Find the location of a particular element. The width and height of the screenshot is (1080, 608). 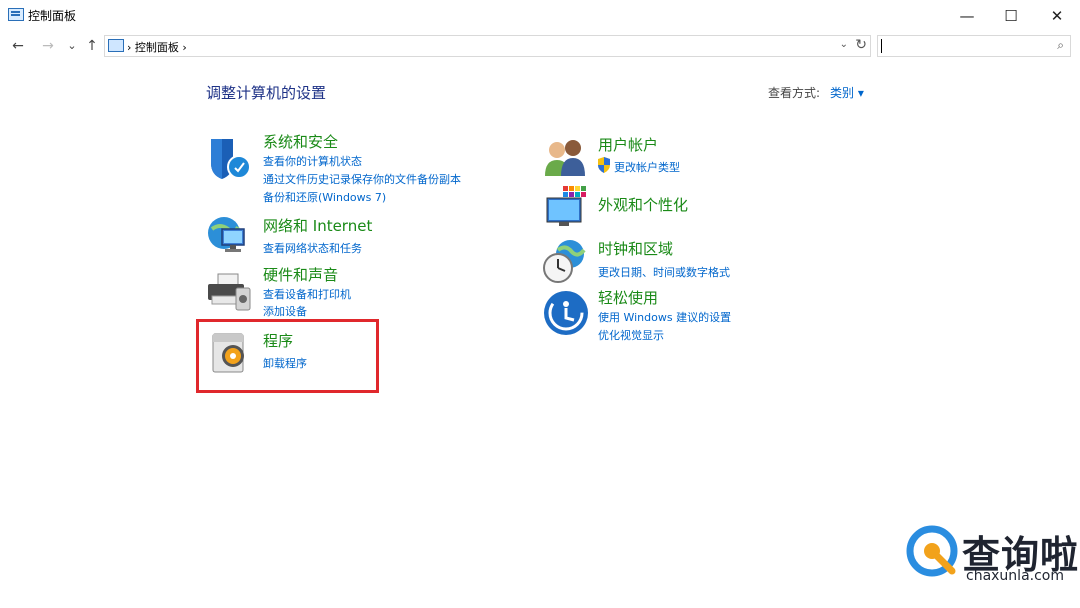

link-network-status: 查看网络状态和任务 is located at coordinates (312, 248).